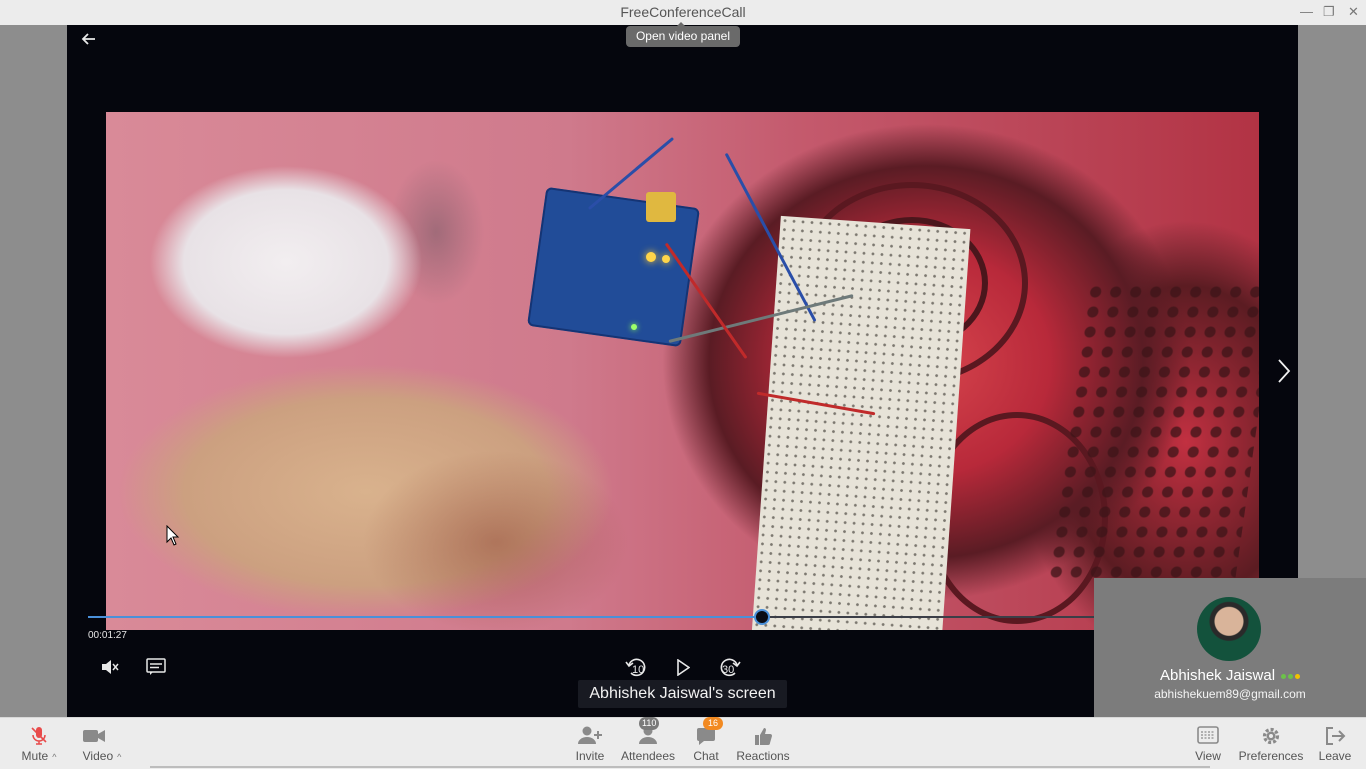 The image size is (1366, 769). I want to click on gear-icon, so click(1271, 736).